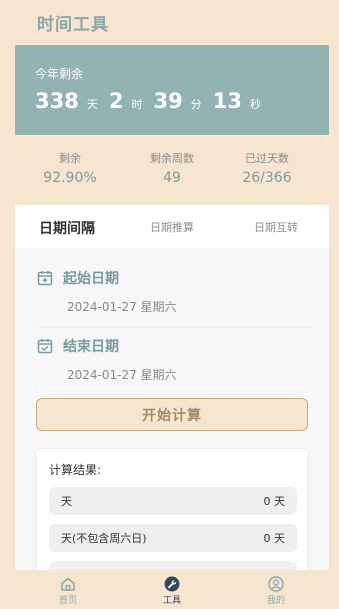 Image resolution: width=339 pixels, height=609 pixels. Describe the element at coordinates (267, 178) in the screenshot. I see `stat-value: 26/366` at that location.